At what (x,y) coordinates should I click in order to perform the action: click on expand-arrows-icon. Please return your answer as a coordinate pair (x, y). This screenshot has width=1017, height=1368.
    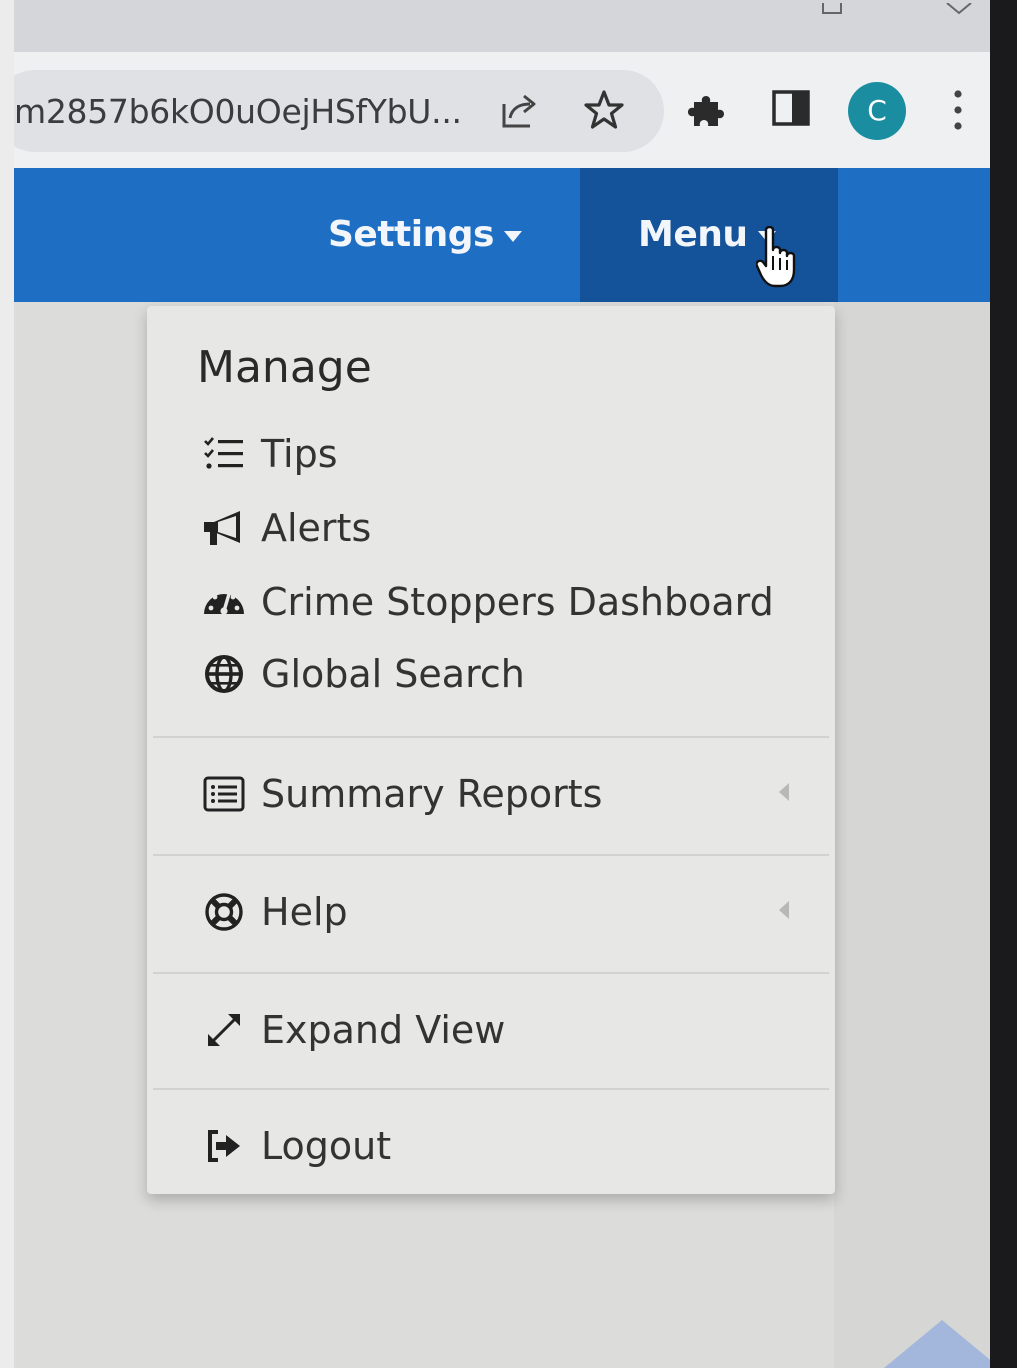
    Looking at the image, I should click on (224, 1030).